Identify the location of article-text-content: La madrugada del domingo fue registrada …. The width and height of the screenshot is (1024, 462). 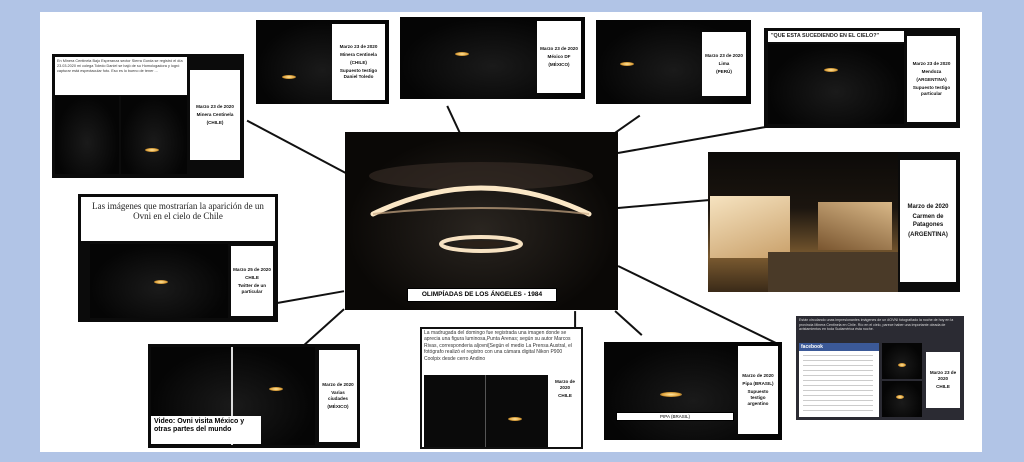
(498, 346).